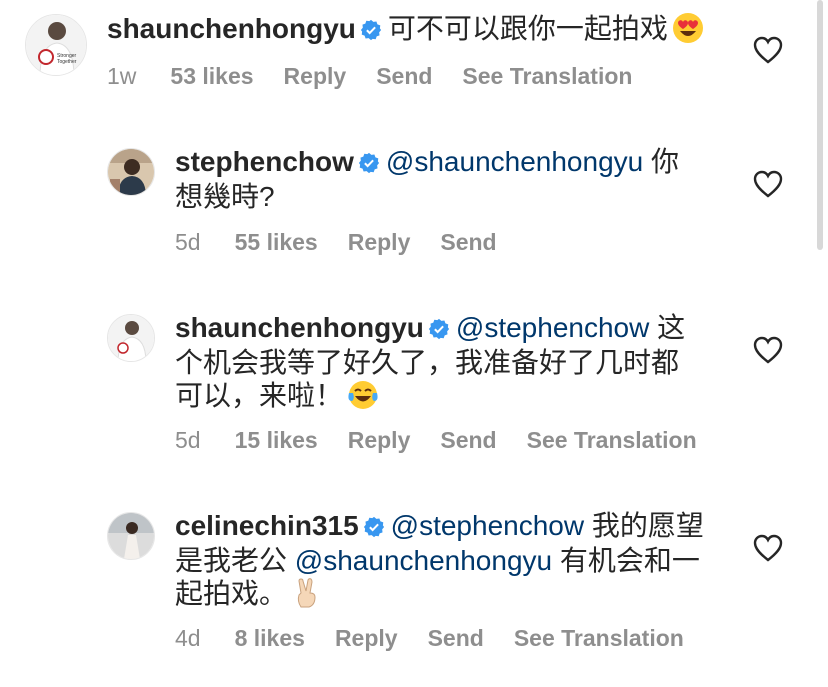 The width and height of the screenshot is (828, 687). What do you see at coordinates (225, 196) in the screenshot?
I see `comment-text: 想幾時?` at bounding box center [225, 196].